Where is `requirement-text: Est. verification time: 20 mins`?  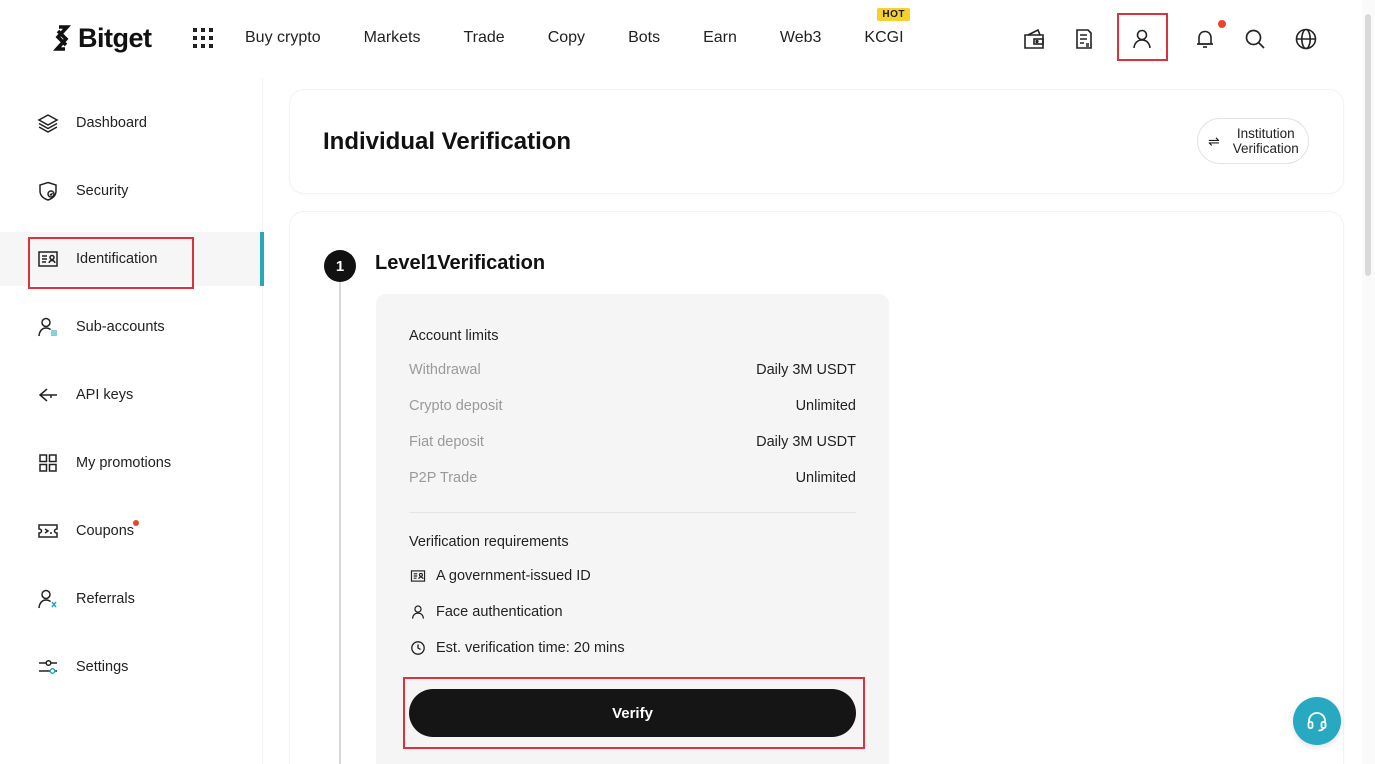
requirement-text: Est. verification time: 20 mins is located at coordinates (530, 648).